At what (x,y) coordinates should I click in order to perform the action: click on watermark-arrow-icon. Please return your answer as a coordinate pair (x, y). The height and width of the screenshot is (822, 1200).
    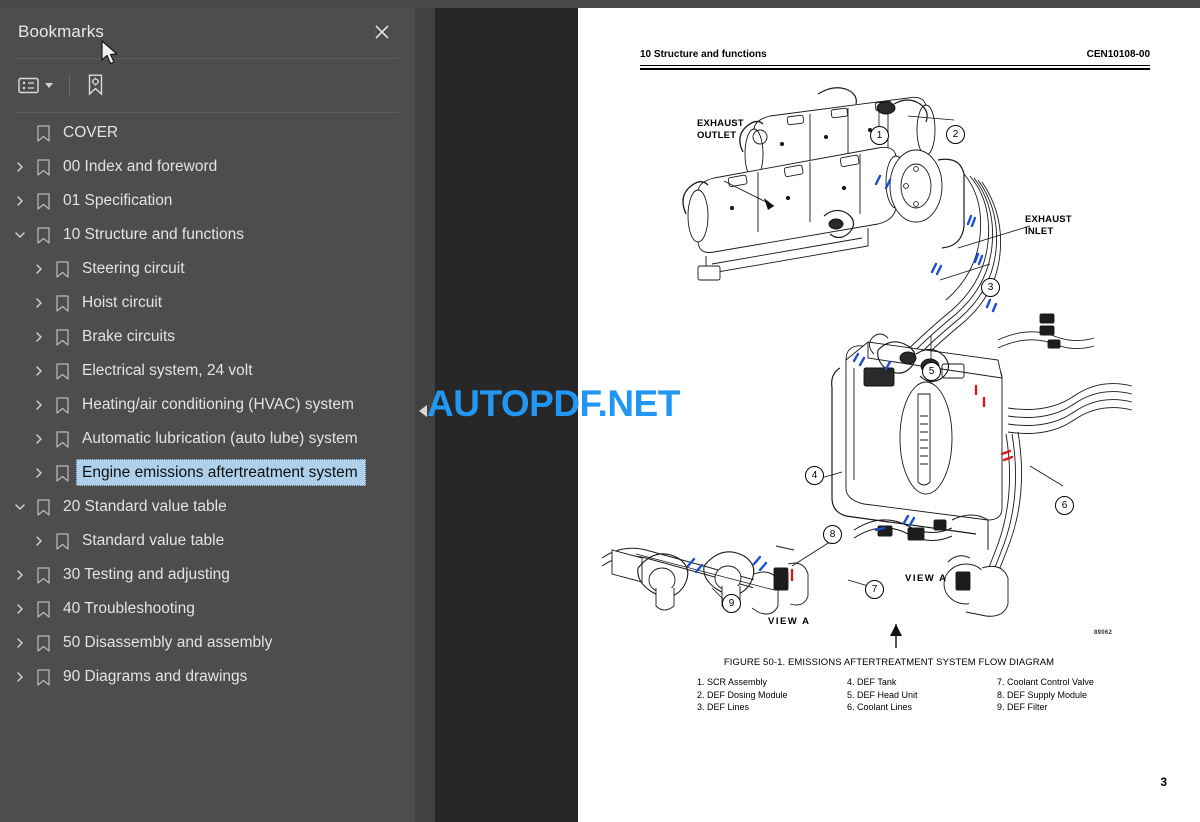
    Looking at the image, I should click on (423, 411).